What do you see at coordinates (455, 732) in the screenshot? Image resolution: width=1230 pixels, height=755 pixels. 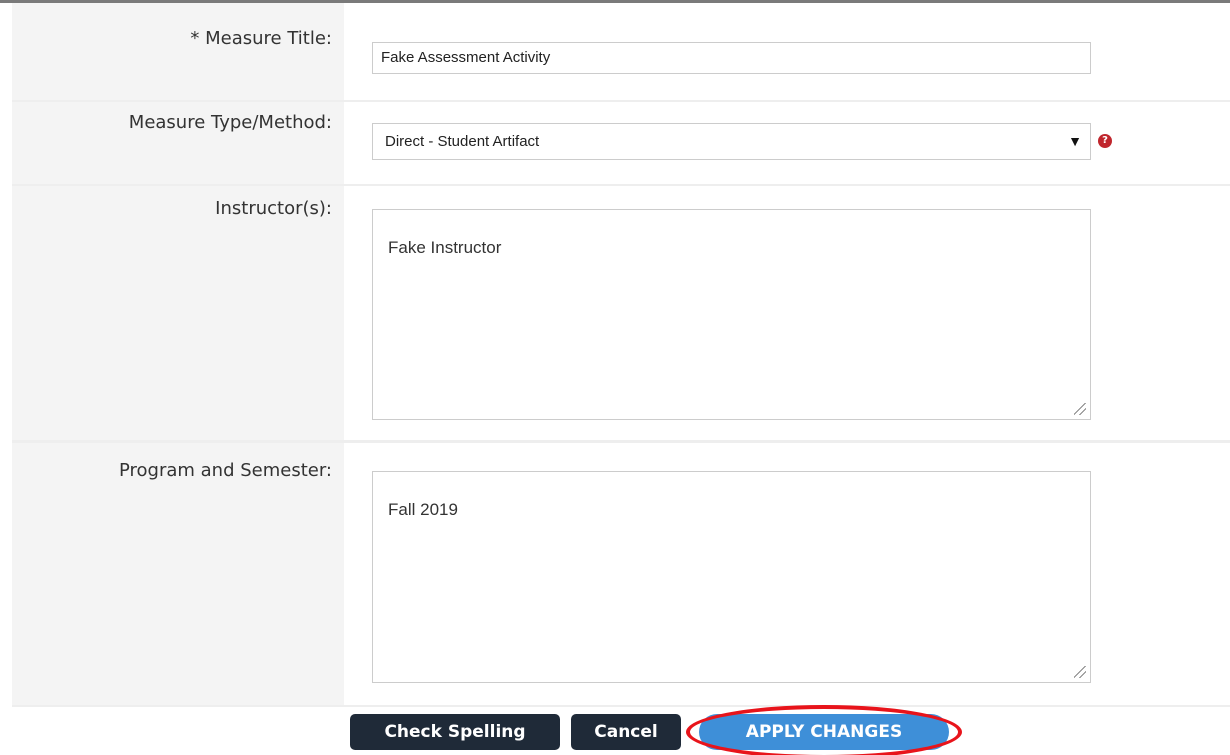 I see `check-spelling-button: Check Spelling` at bounding box center [455, 732].